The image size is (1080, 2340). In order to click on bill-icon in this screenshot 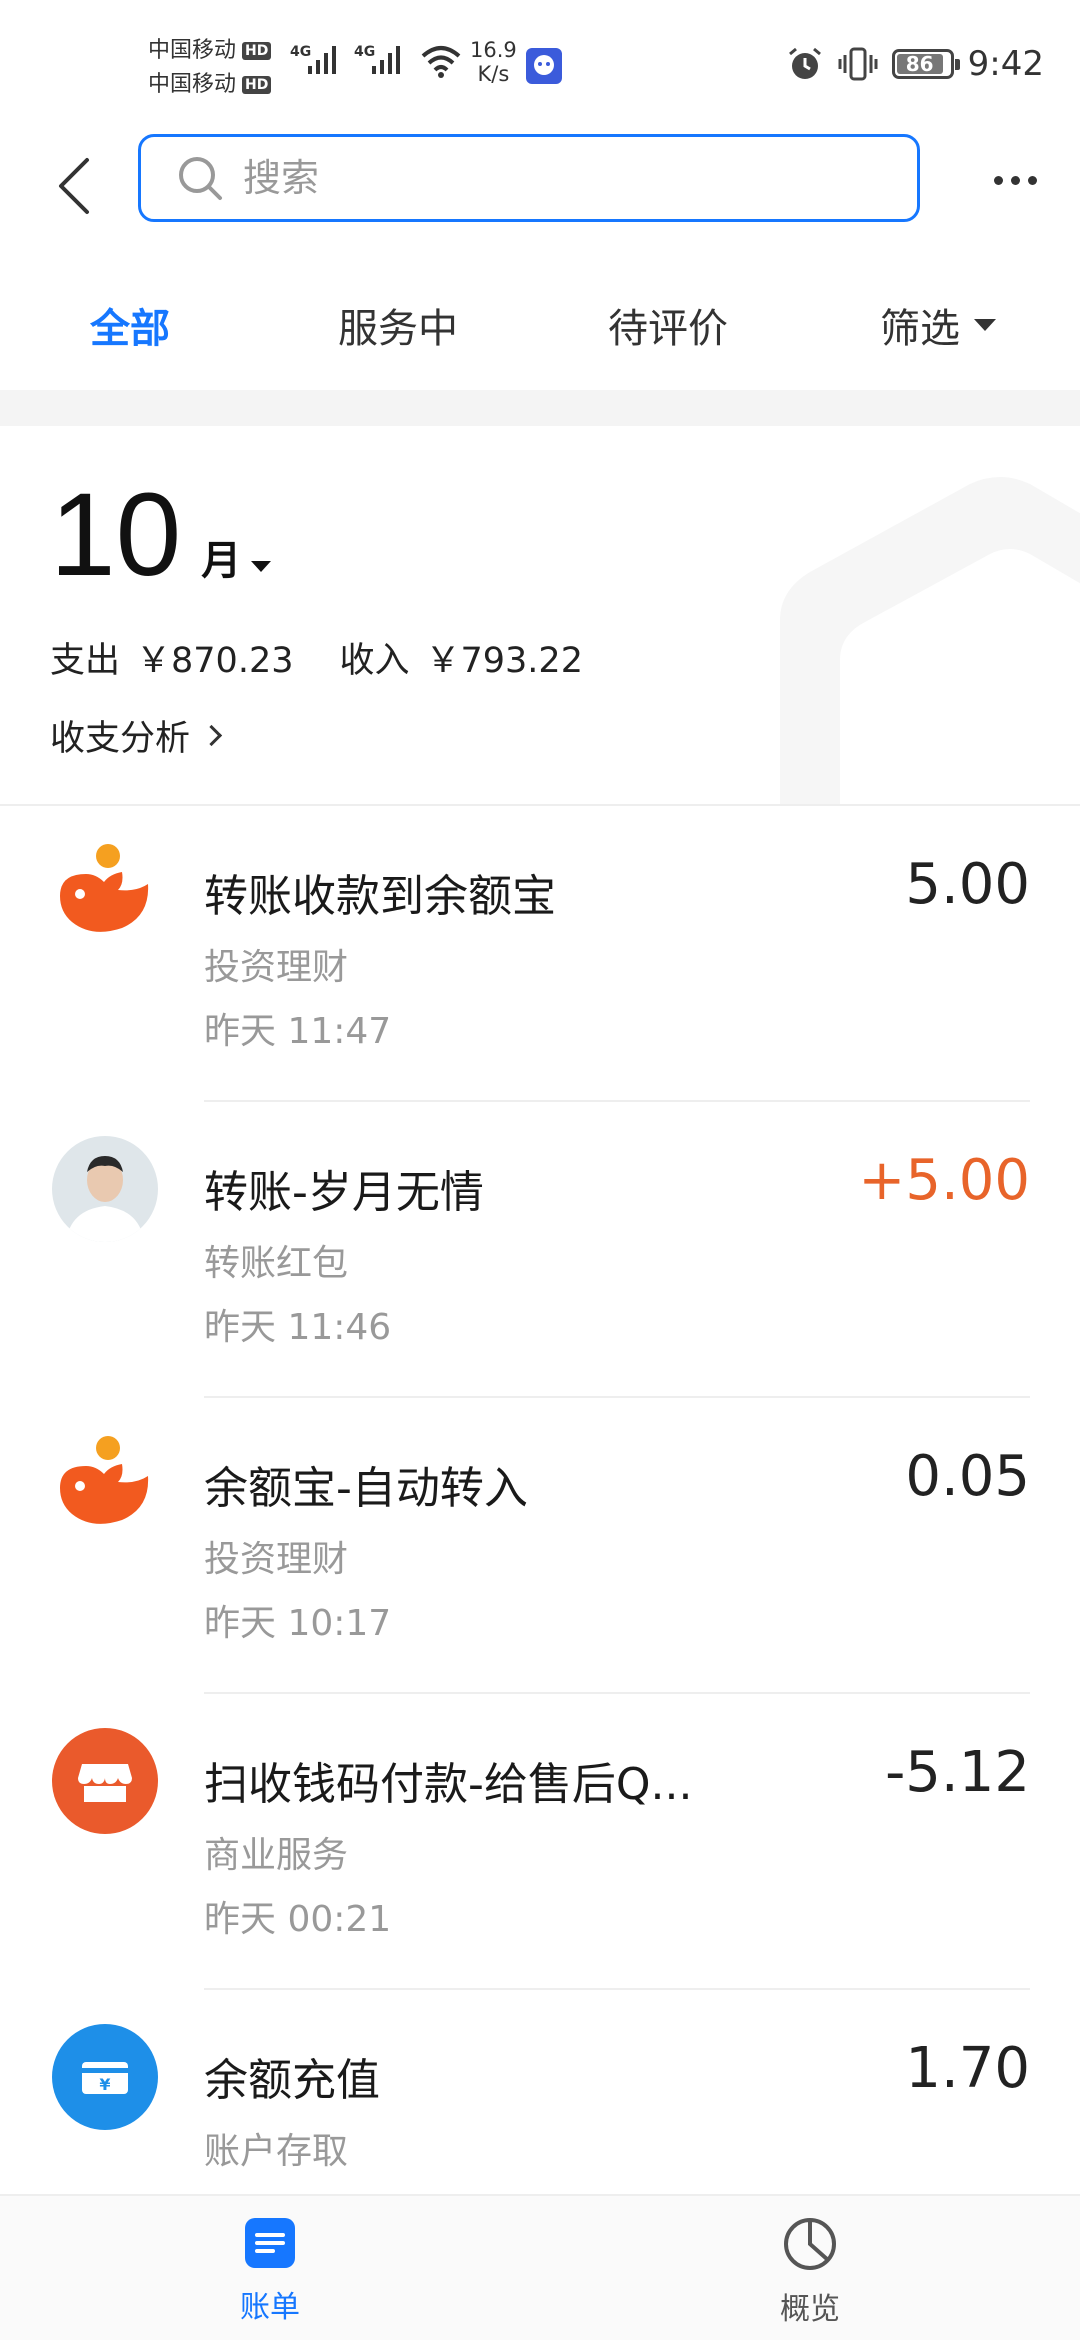, I will do `click(270, 2243)`.